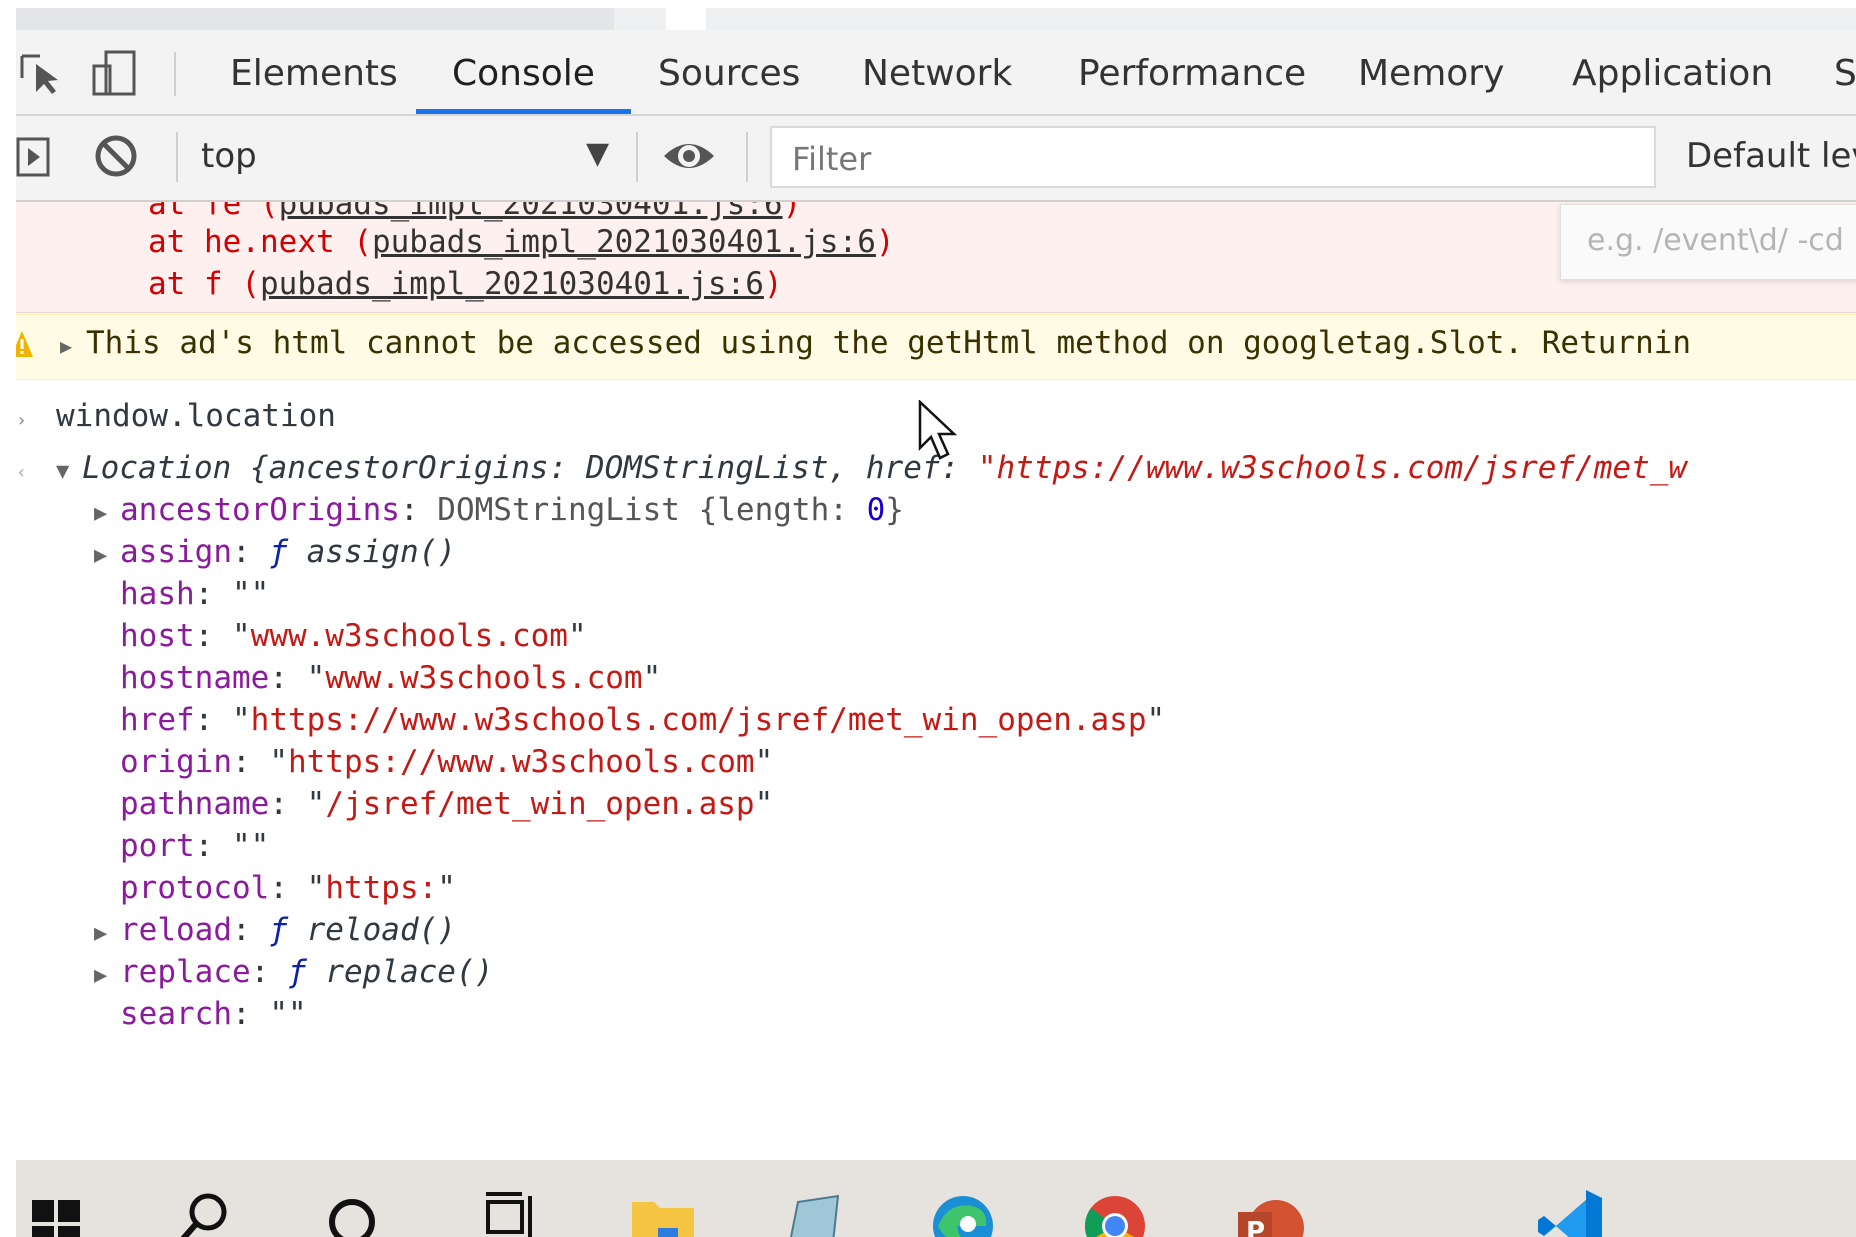  What do you see at coordinates (1845, 83) in the screenshot?
I see `tab-overflow: S` at bounding box center [1845, 83].